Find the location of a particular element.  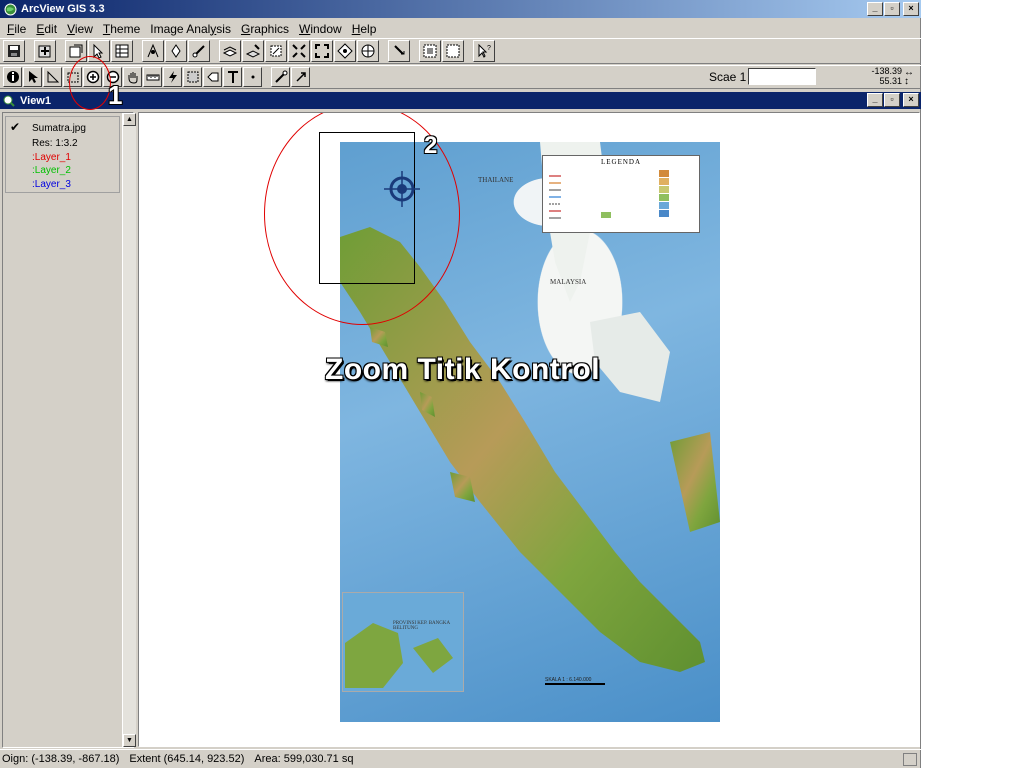

print-frame-button is located at coordinates (453, 51).